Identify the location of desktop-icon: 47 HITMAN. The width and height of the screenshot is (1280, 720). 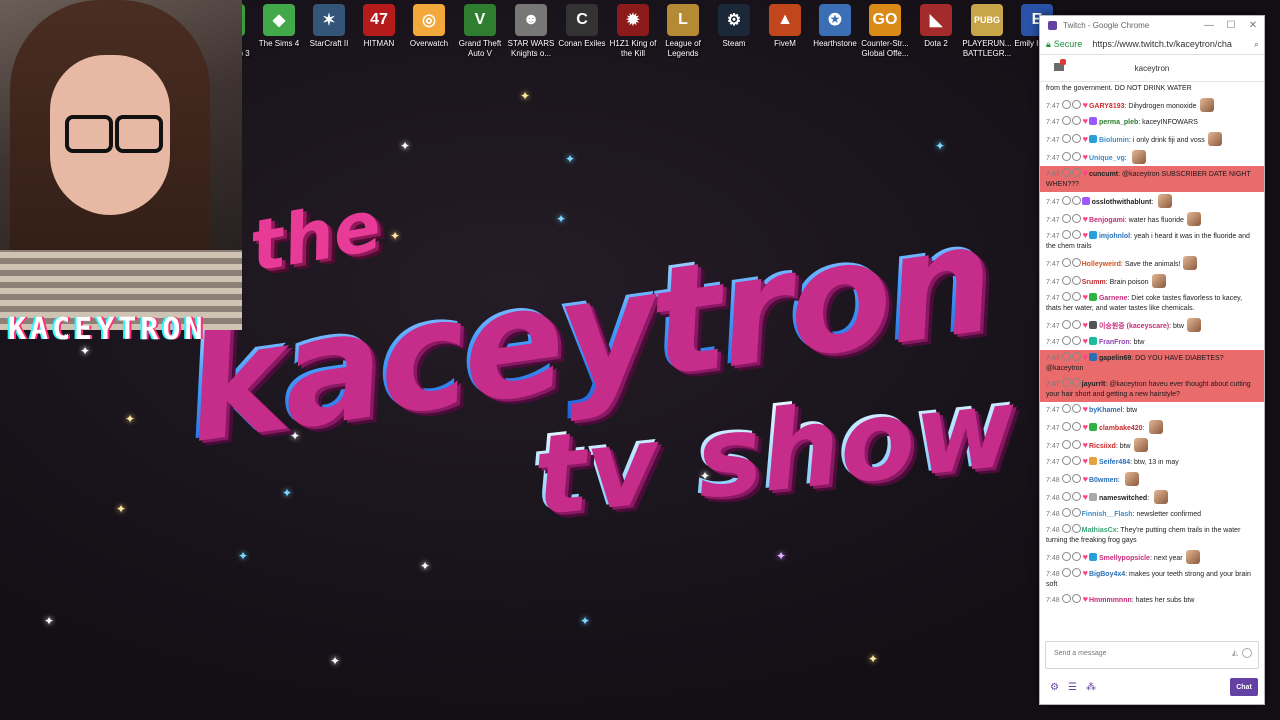
(379, 26).